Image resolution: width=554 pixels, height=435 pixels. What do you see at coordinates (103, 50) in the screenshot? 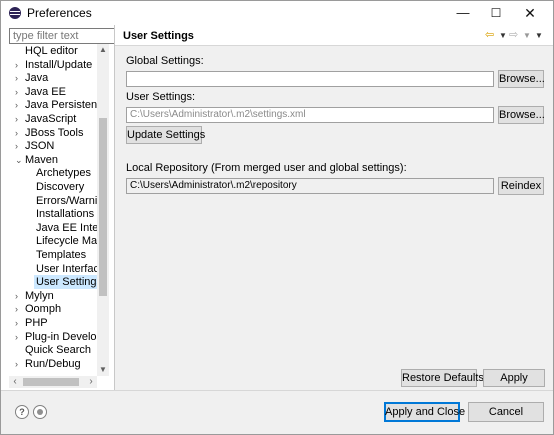
I see `scroll-up-arrow-icon: ▲` at bounding box center [103, 50].